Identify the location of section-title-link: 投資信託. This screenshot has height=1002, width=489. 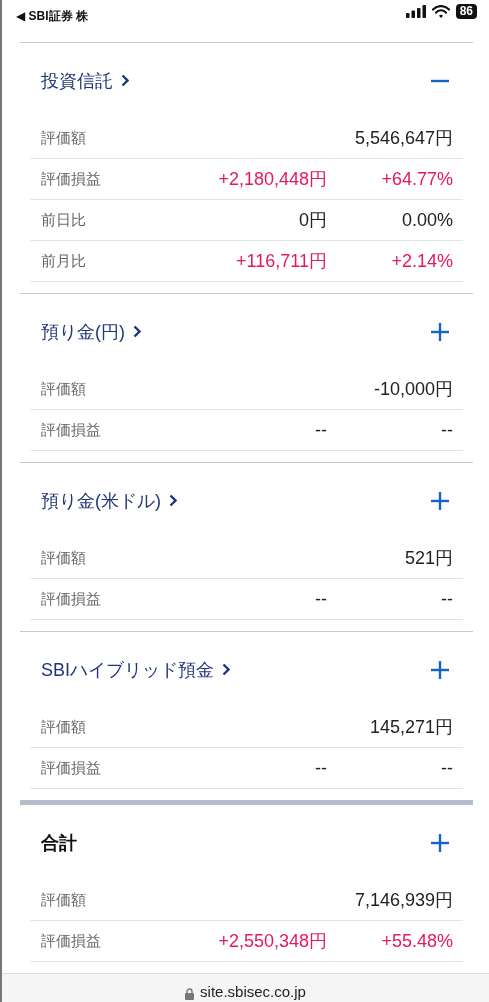
(85, 80).